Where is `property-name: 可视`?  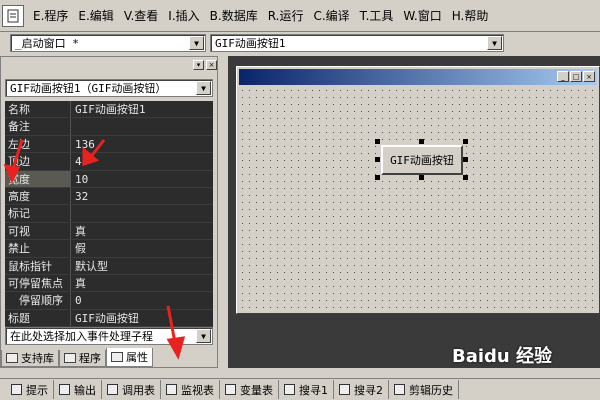 property-name: 可视 is located at coordinates (38, 231).